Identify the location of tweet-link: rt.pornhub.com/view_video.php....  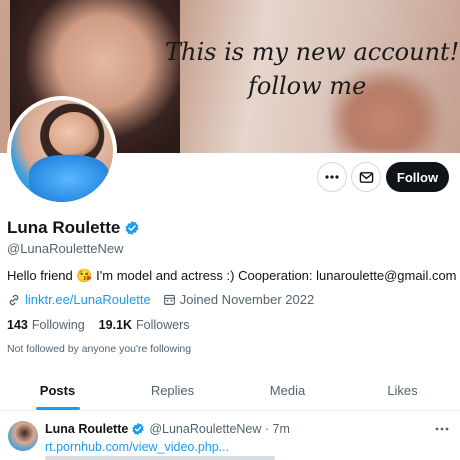
(137, 447).